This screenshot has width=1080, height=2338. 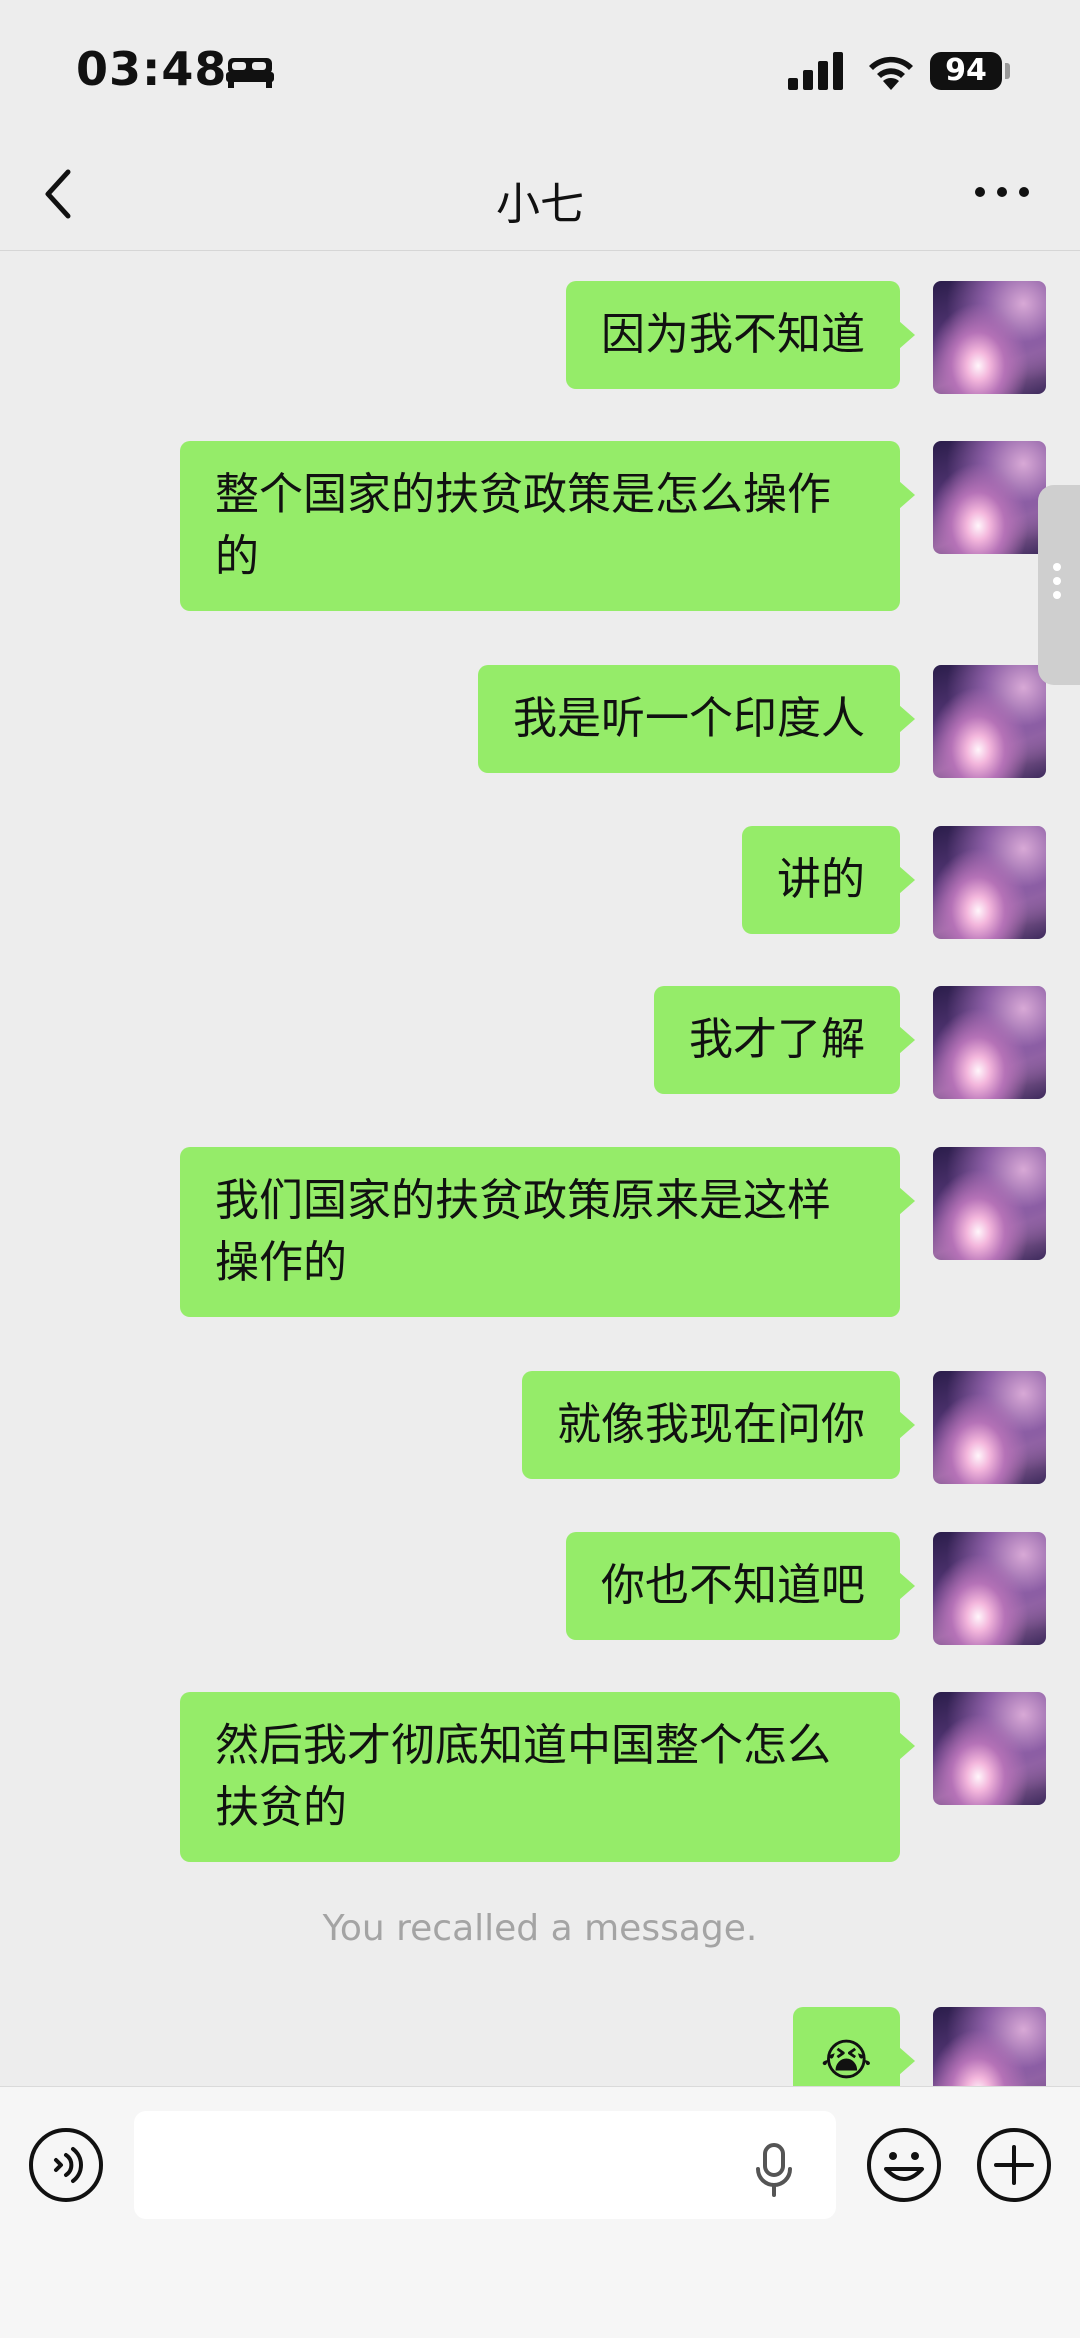 What do you see at coordinates (152, 69) in the screenshot?
I see `status-time: 03:48` at bounding box center [152, 69].